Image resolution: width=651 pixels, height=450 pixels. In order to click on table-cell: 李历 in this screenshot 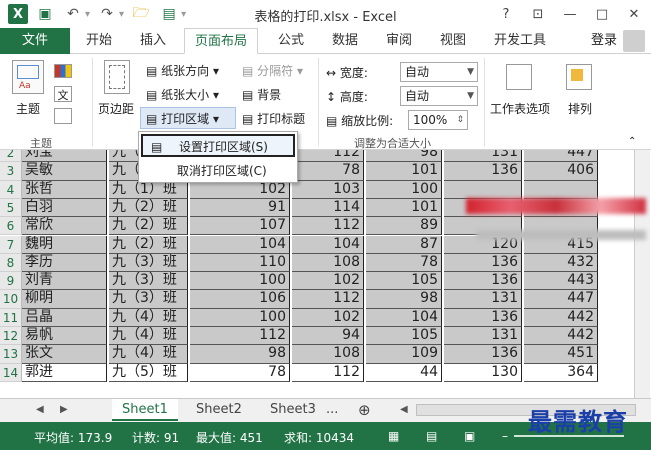, I will do `click(64, 263)`.